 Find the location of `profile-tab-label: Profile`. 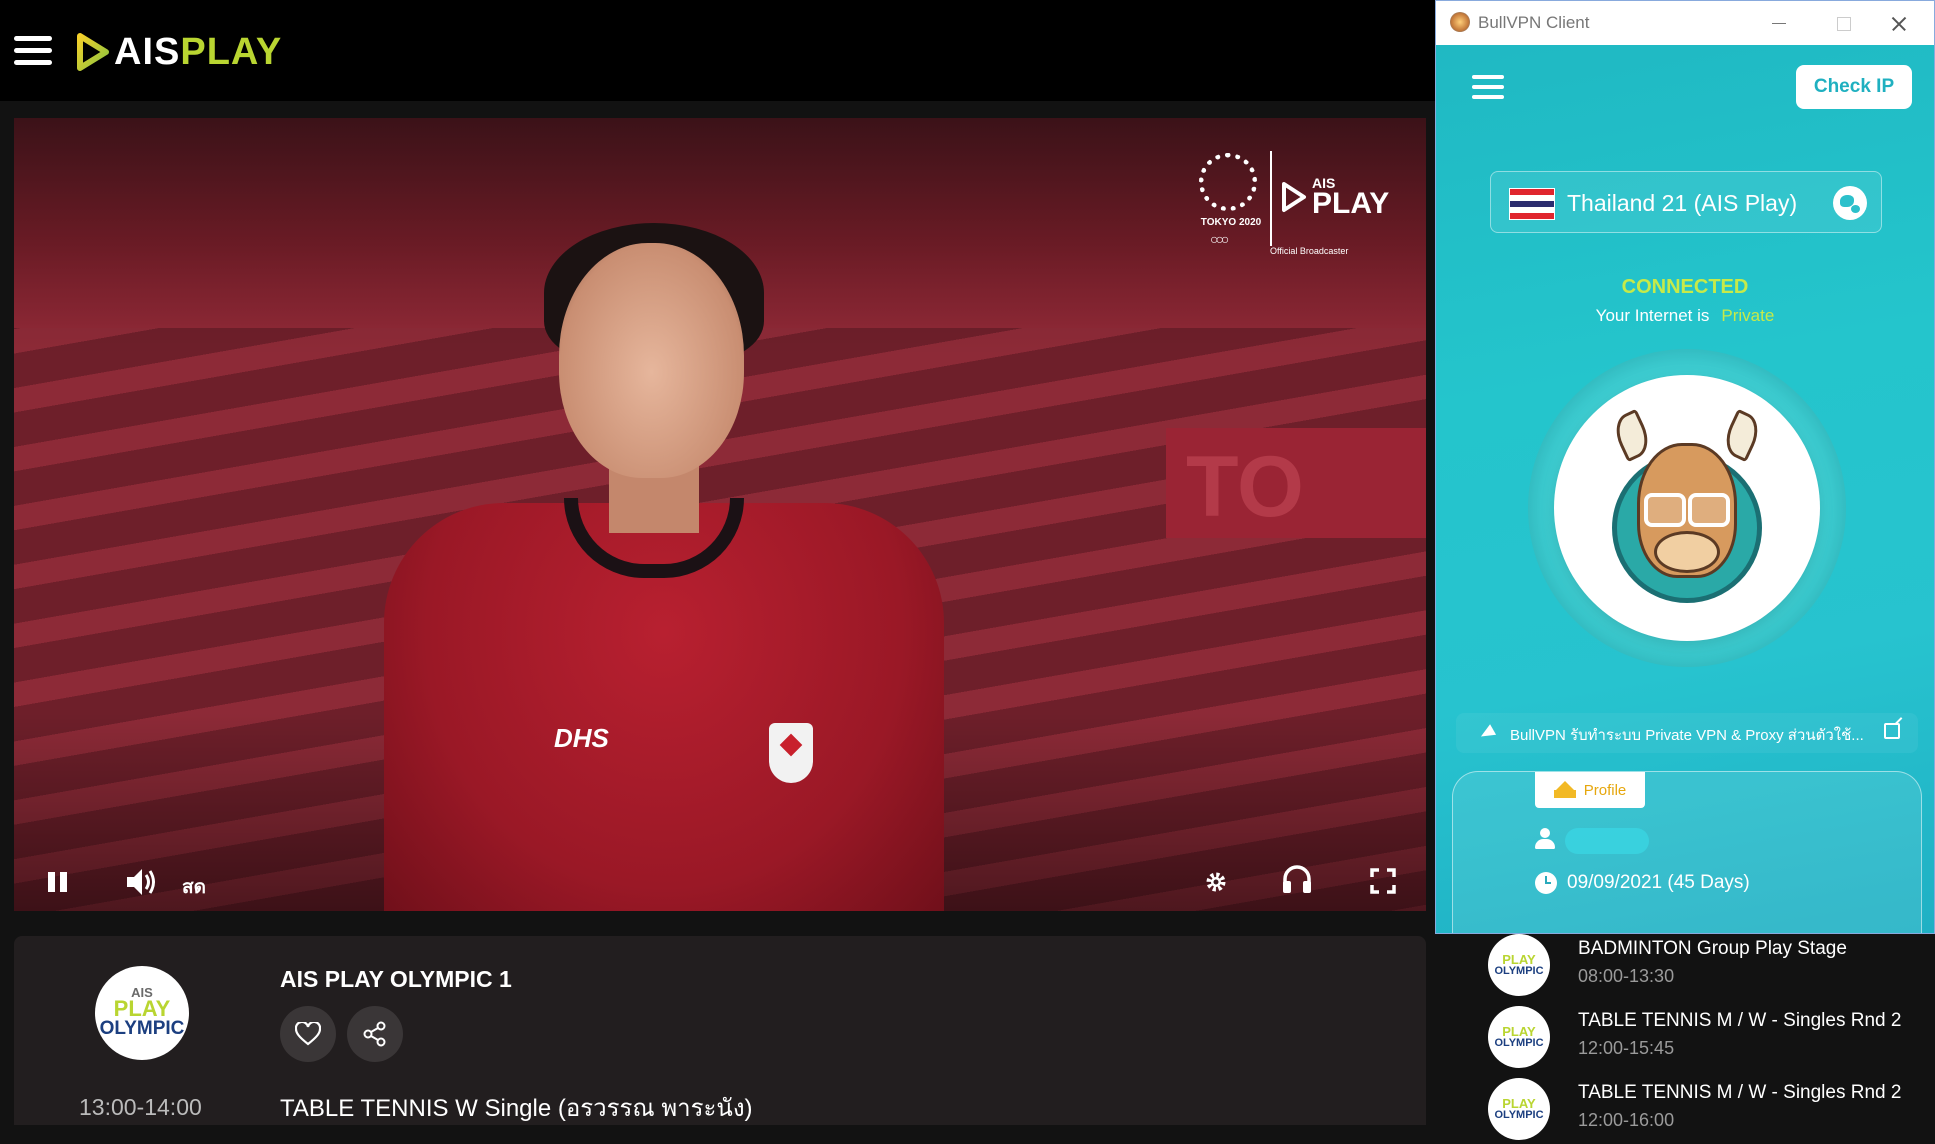

profile-tab-label: Profile is located at coordinates (1605, 790).